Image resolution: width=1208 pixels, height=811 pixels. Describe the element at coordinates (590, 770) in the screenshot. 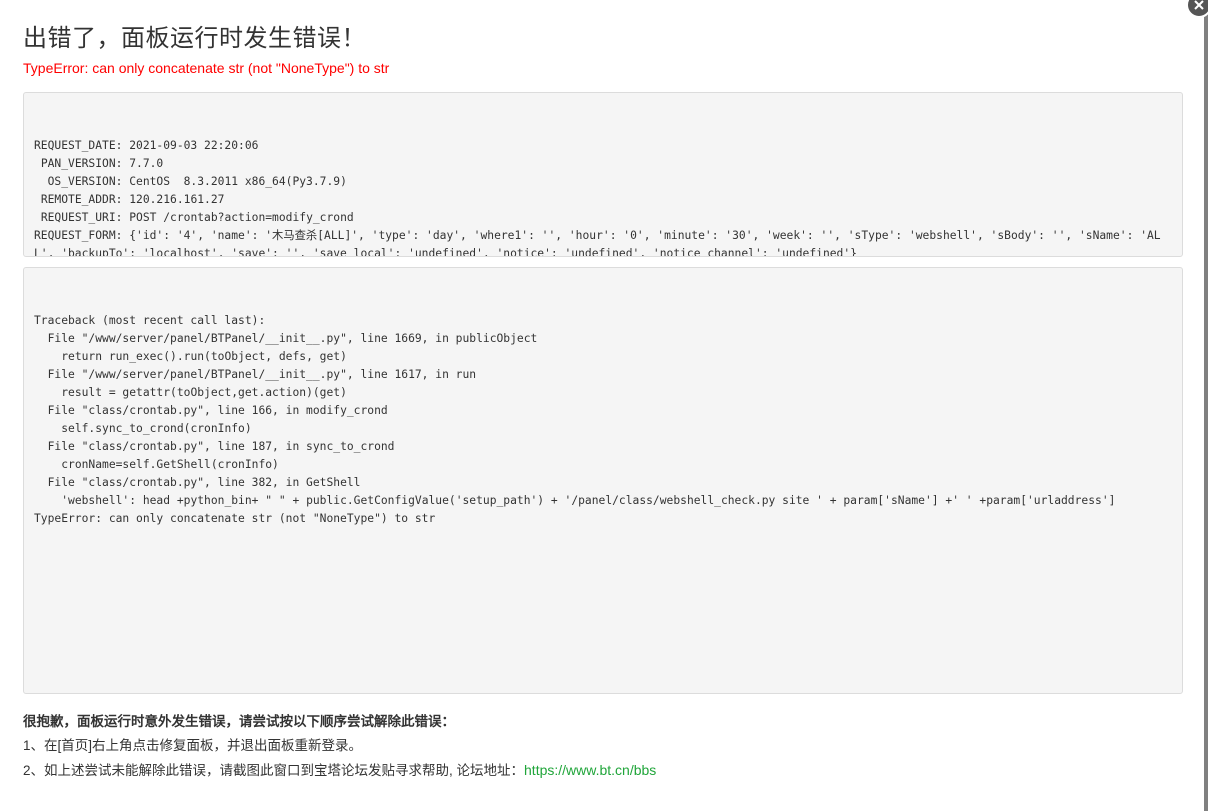

I see `forum-link: https://www.bt.cn/bbs` at that location.